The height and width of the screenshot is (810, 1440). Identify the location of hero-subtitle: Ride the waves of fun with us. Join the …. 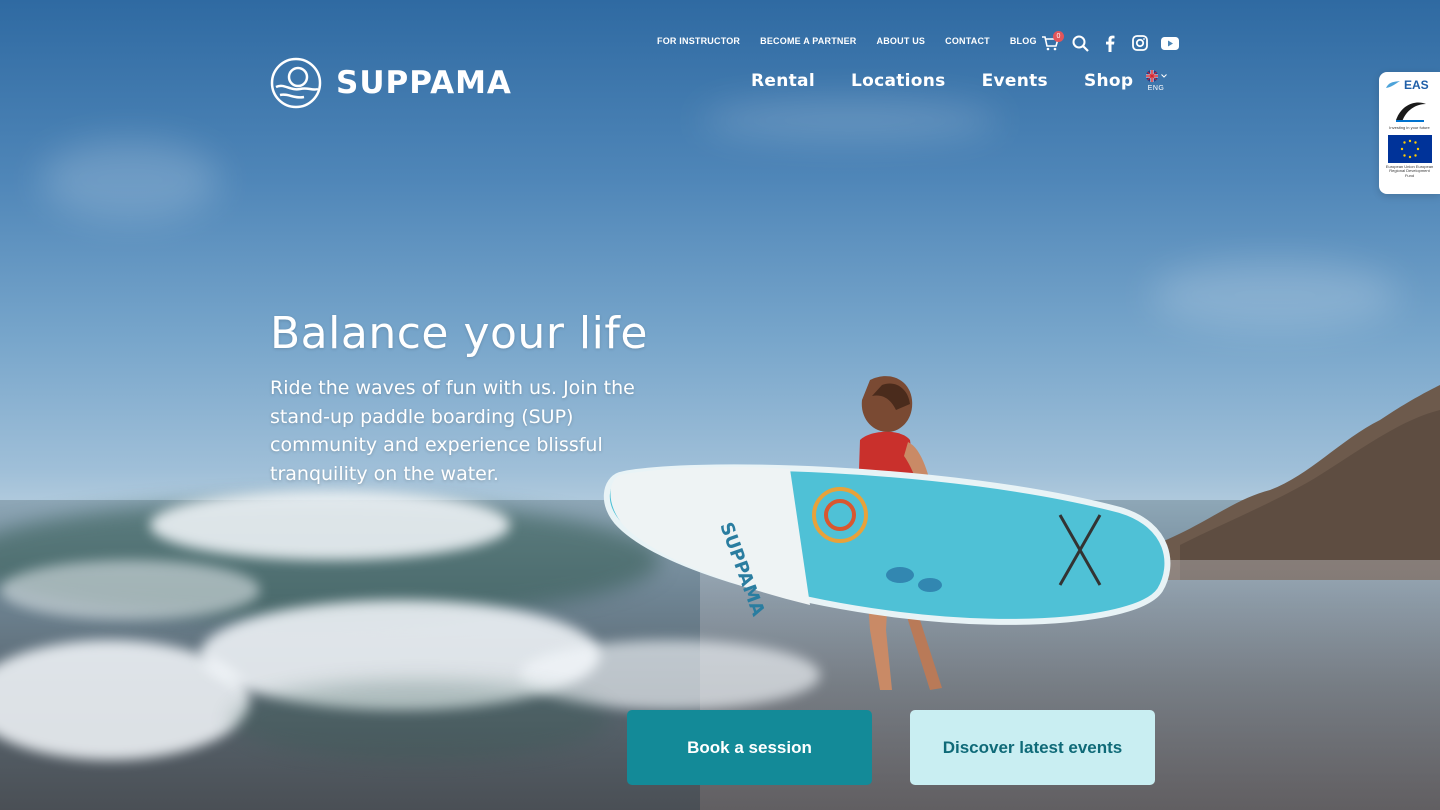
(452, 431).